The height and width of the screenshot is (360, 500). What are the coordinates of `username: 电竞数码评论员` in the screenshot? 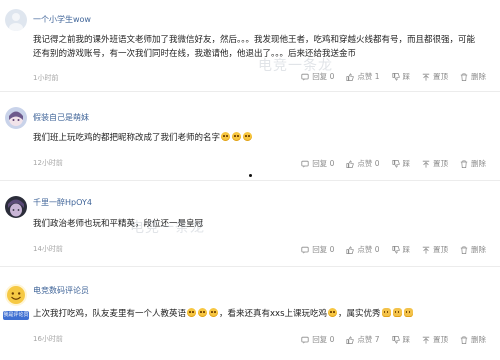 It's located at (61, 290).